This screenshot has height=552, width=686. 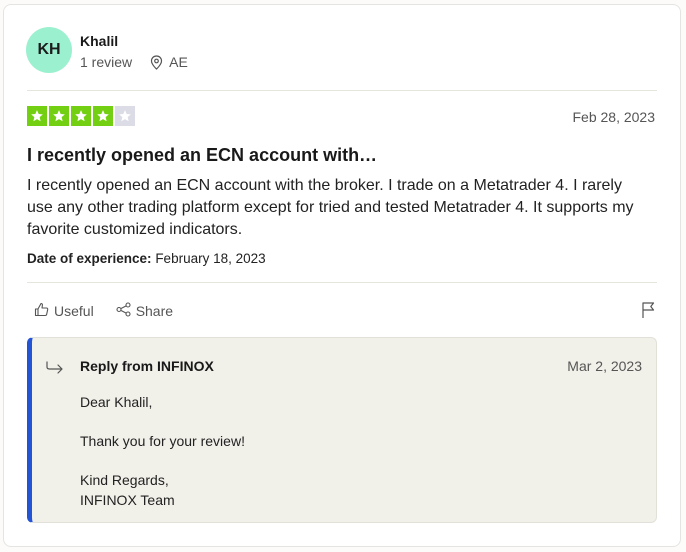 I want to click on reply-team: INFINOX Team, so click(x=127, y=500).